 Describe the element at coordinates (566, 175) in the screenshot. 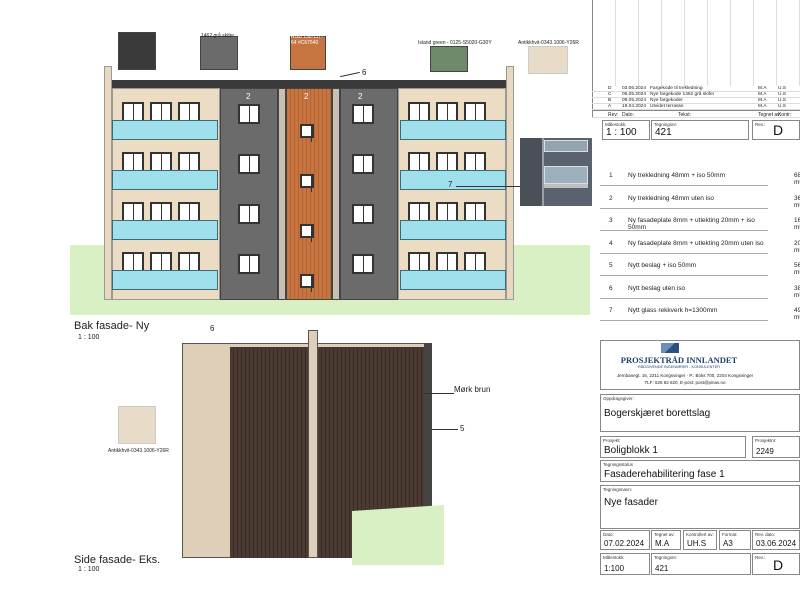

I see `photo-glass` at that location.